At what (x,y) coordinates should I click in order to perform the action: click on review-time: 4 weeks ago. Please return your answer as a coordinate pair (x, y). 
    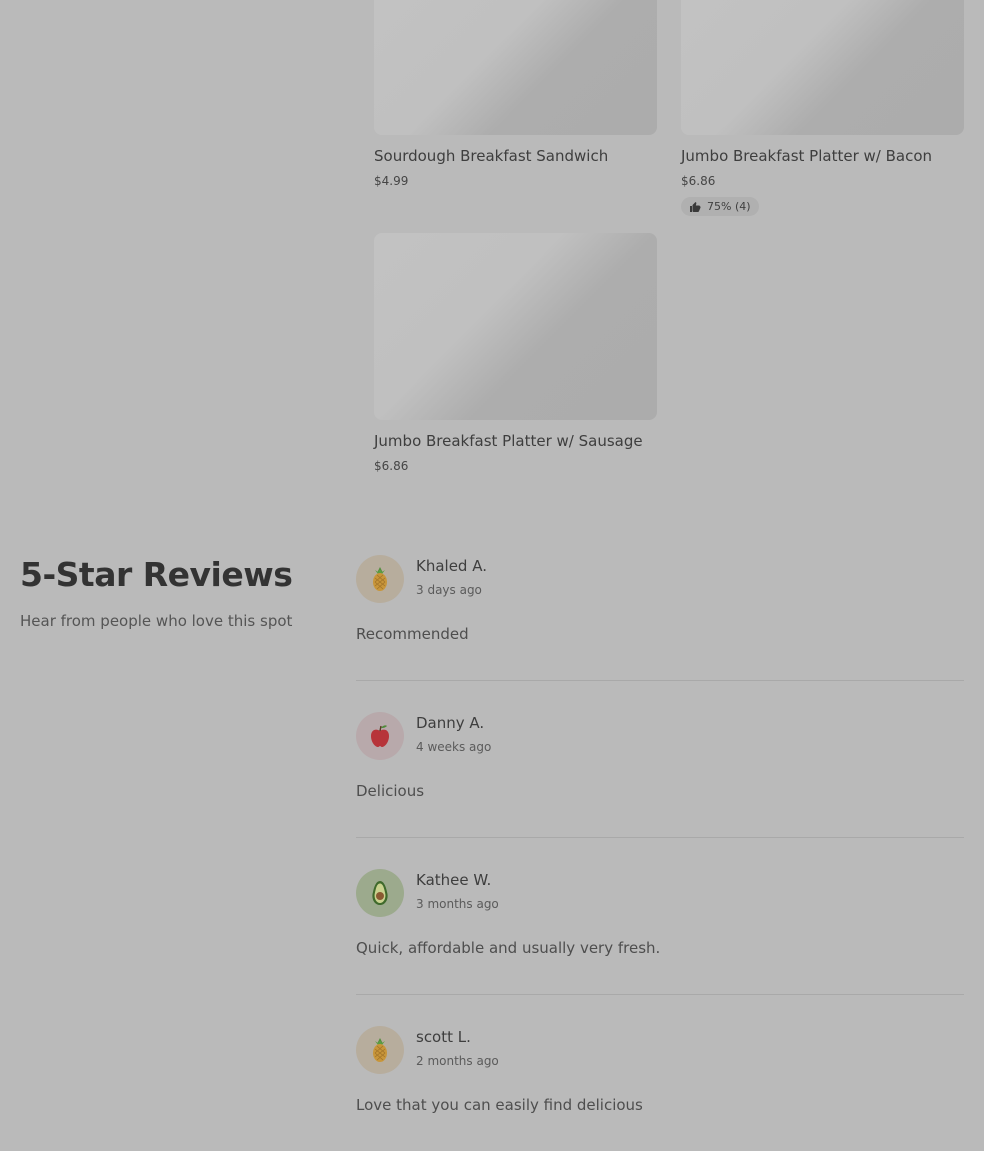
    Looking at the image, I should click on (454, 747).